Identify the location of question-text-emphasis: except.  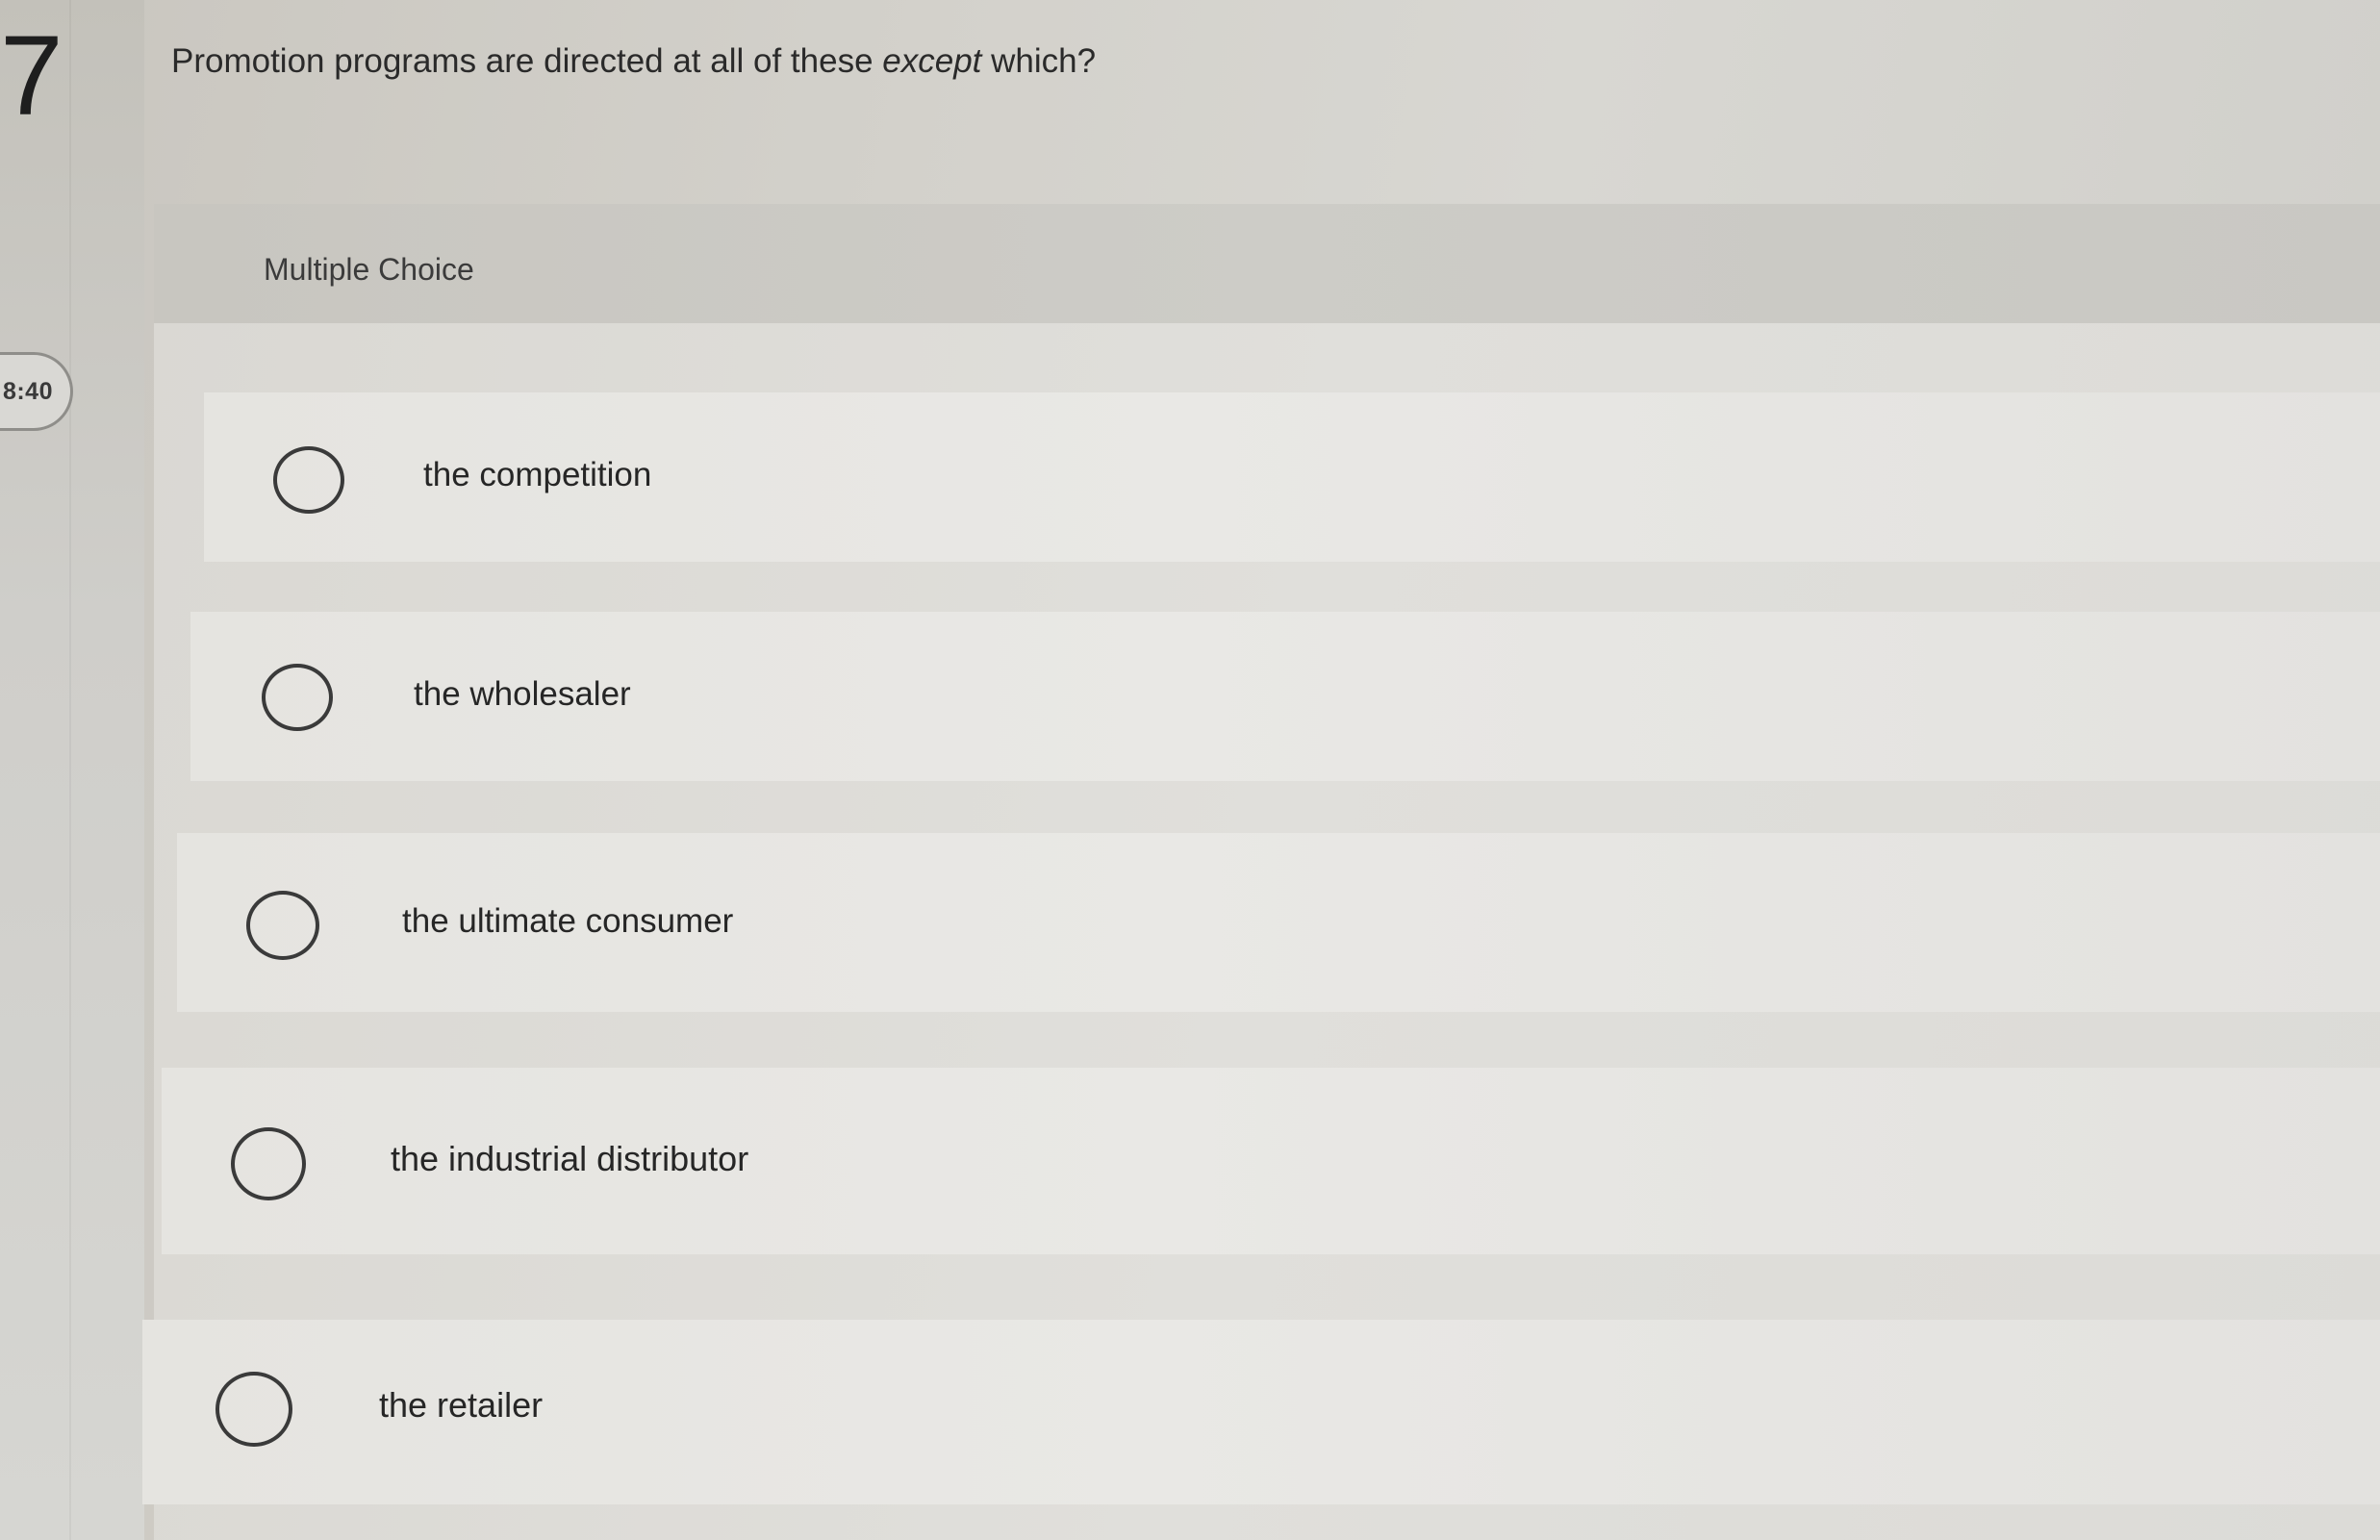
(932, 61).